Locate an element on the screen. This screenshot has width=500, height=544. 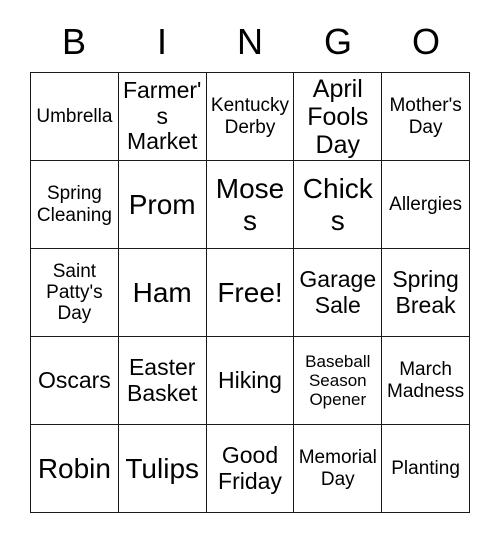
bingo-cell-label: Good Friday is located at coordinates (250, 467).